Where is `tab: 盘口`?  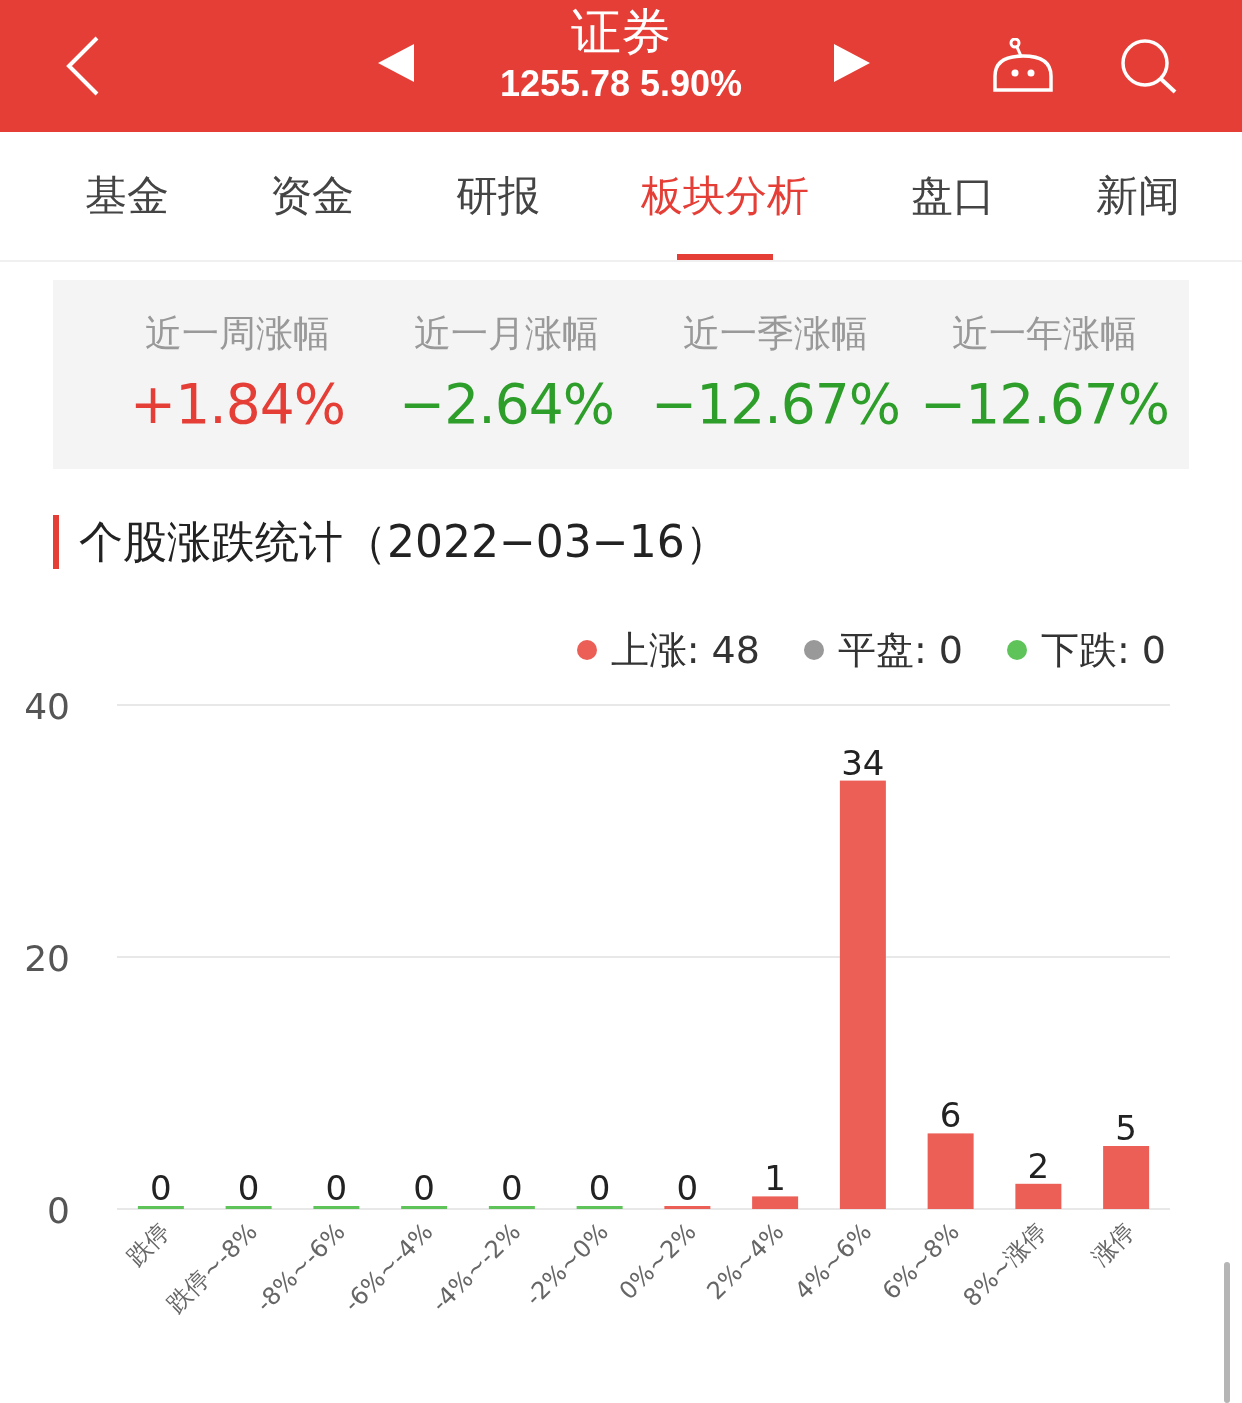 tab: 盘口 is located at coordinates (952, 196).